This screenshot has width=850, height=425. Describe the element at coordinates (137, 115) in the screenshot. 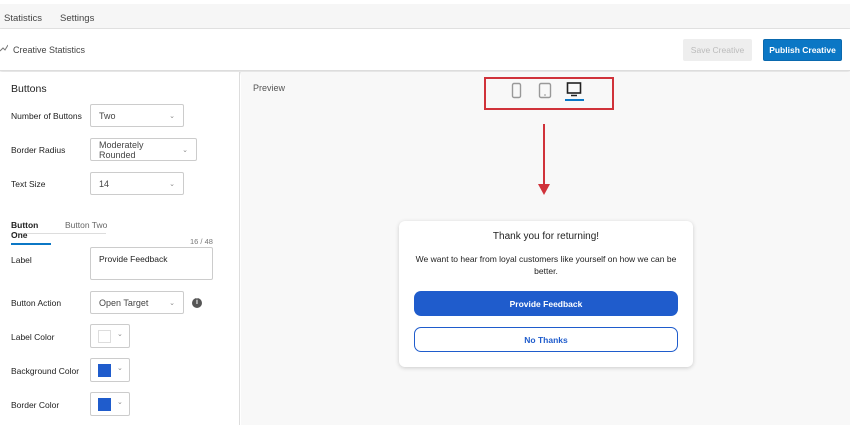

I see `number-of-buttons-select: Two ⌄` at that location.